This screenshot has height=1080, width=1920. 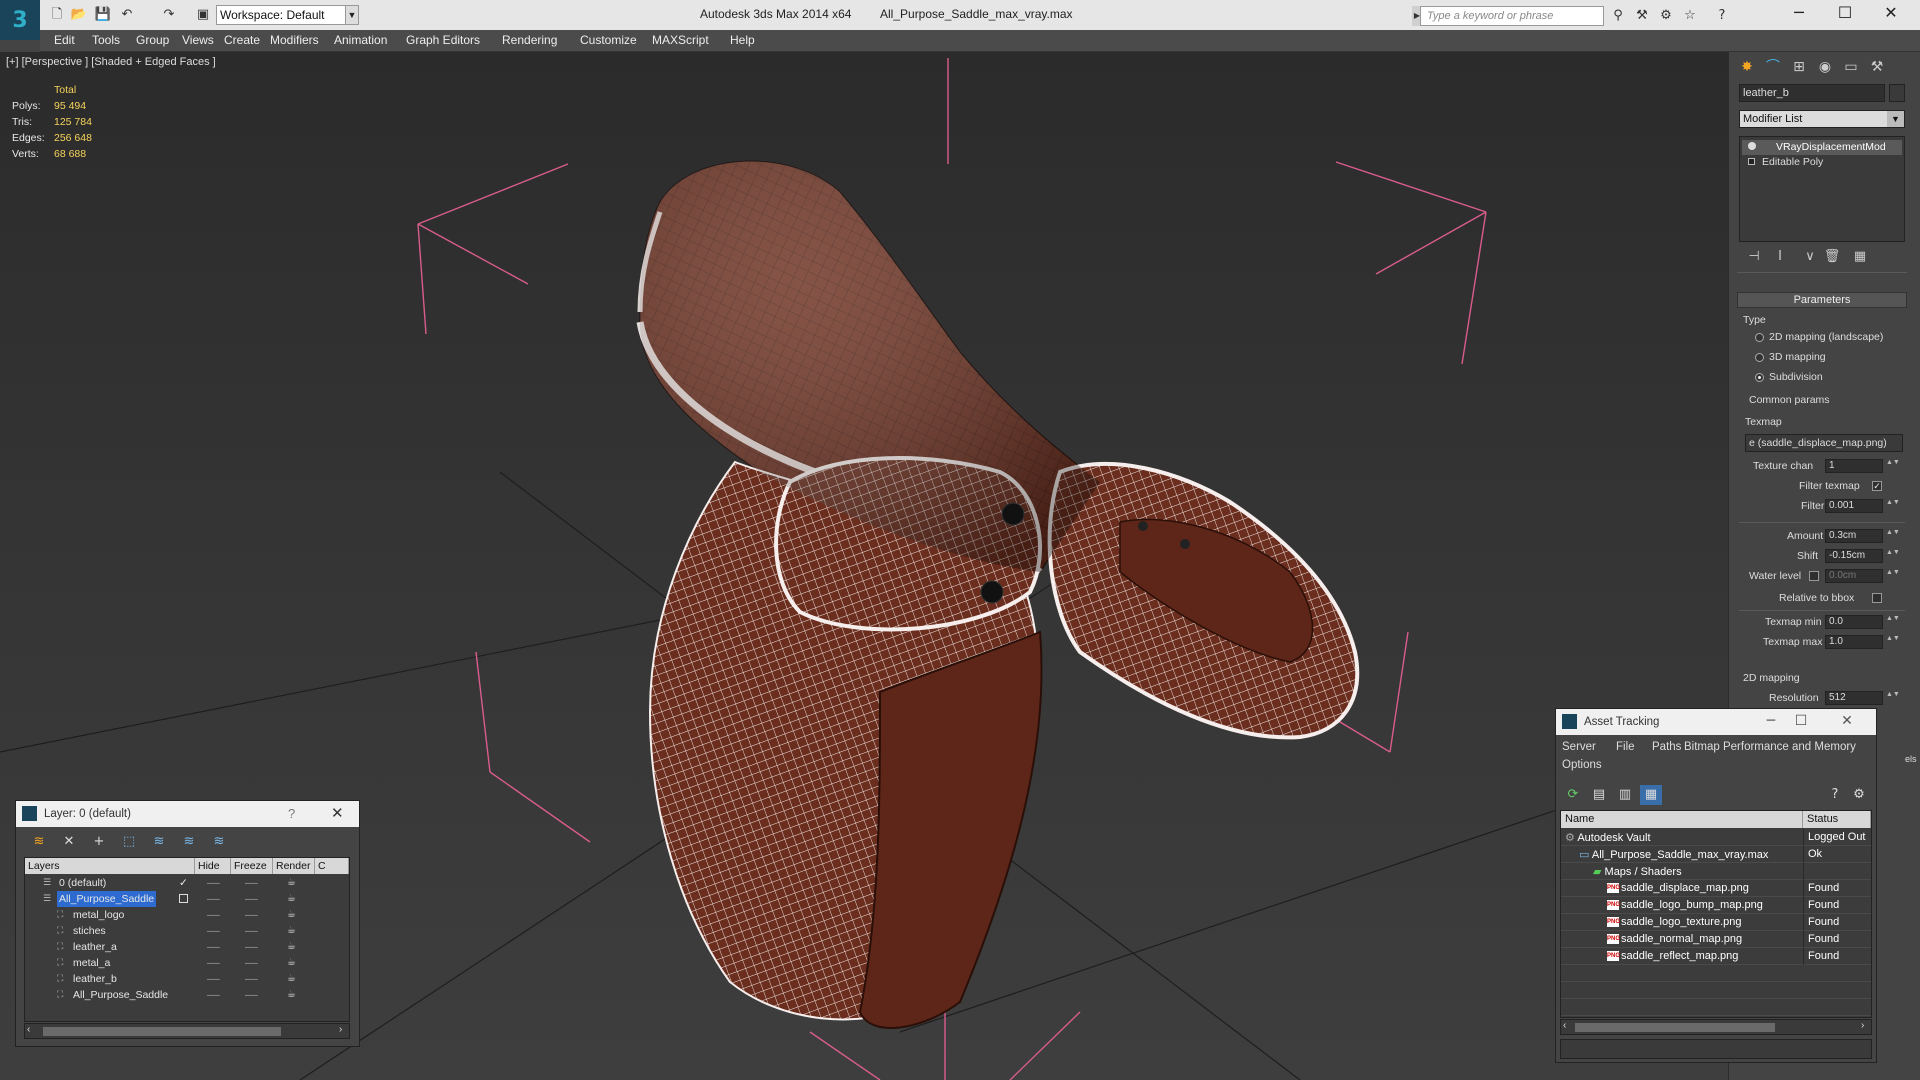 I want to click on search-input: Type a keyword or phrase, so click(x=1512, y=16).